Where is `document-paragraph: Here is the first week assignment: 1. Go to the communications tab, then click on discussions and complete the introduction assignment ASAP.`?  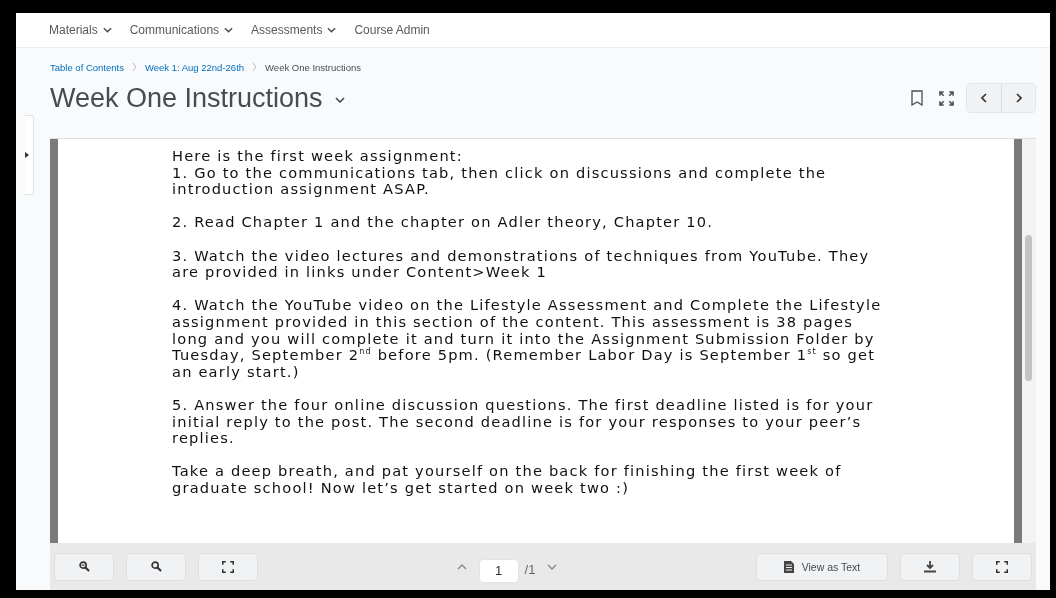
document-paragraph: Here is the first week assignment: 1. Go to the communications tab, then click on discussions and complete the introduction assignment ASAP. is located at coordinates (500, 173).